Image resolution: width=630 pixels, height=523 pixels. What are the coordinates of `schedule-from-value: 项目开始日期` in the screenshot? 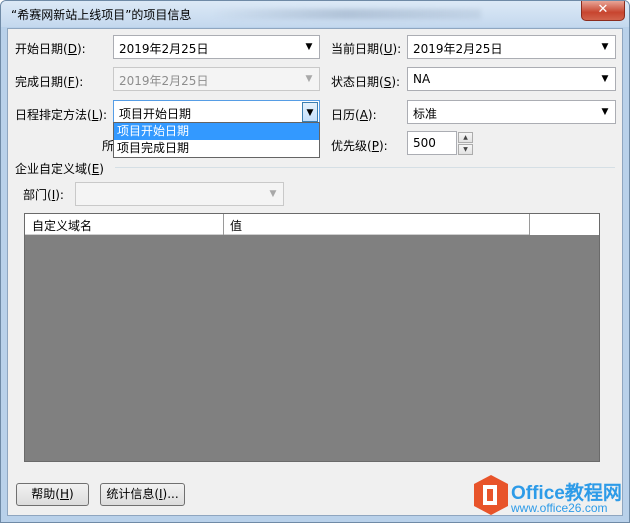 It's located at (155, 114).